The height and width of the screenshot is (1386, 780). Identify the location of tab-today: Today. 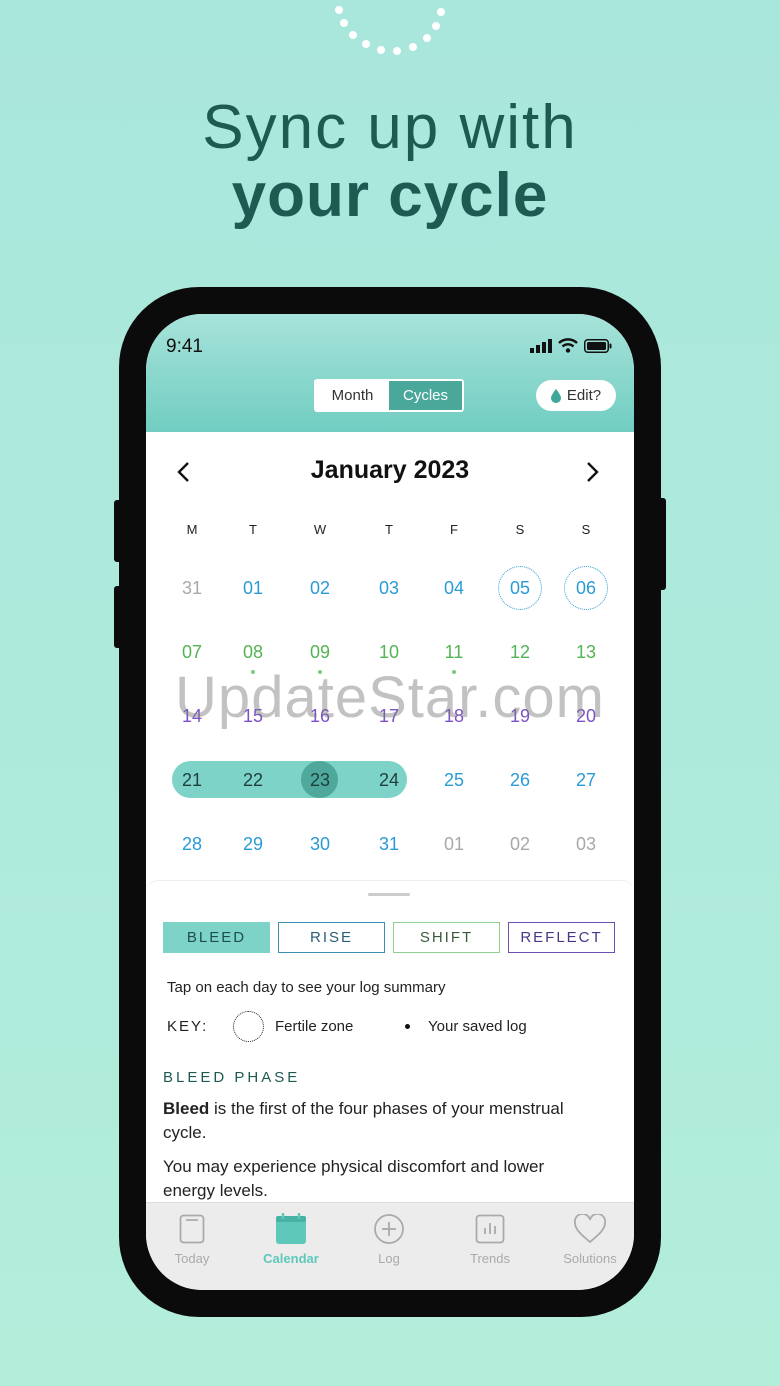
(192, 1238).